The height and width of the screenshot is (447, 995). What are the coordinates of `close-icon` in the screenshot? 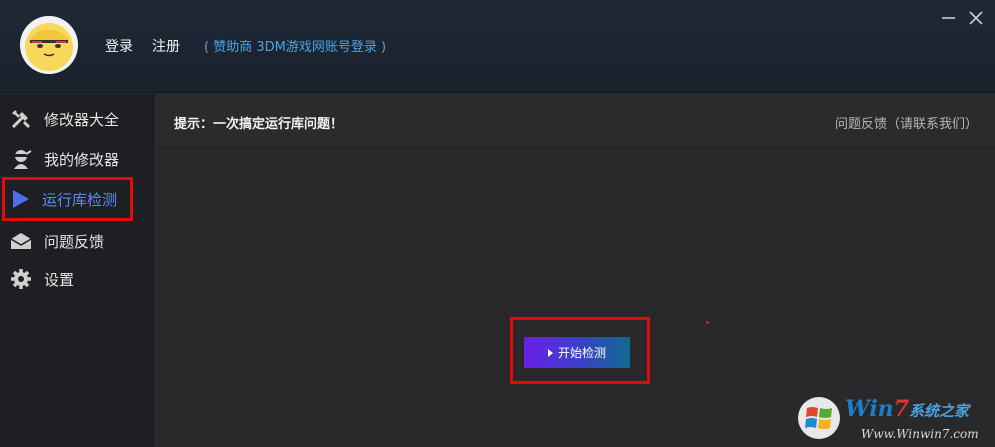 It's located at (976, 18).